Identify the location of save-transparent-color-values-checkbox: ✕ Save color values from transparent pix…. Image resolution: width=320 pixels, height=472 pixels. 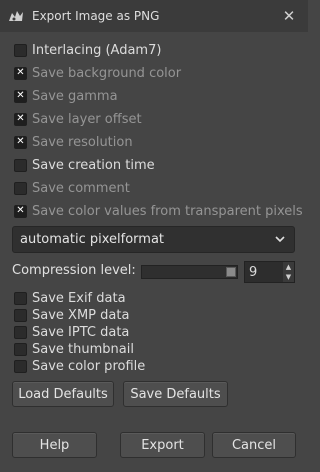
(158, 211).